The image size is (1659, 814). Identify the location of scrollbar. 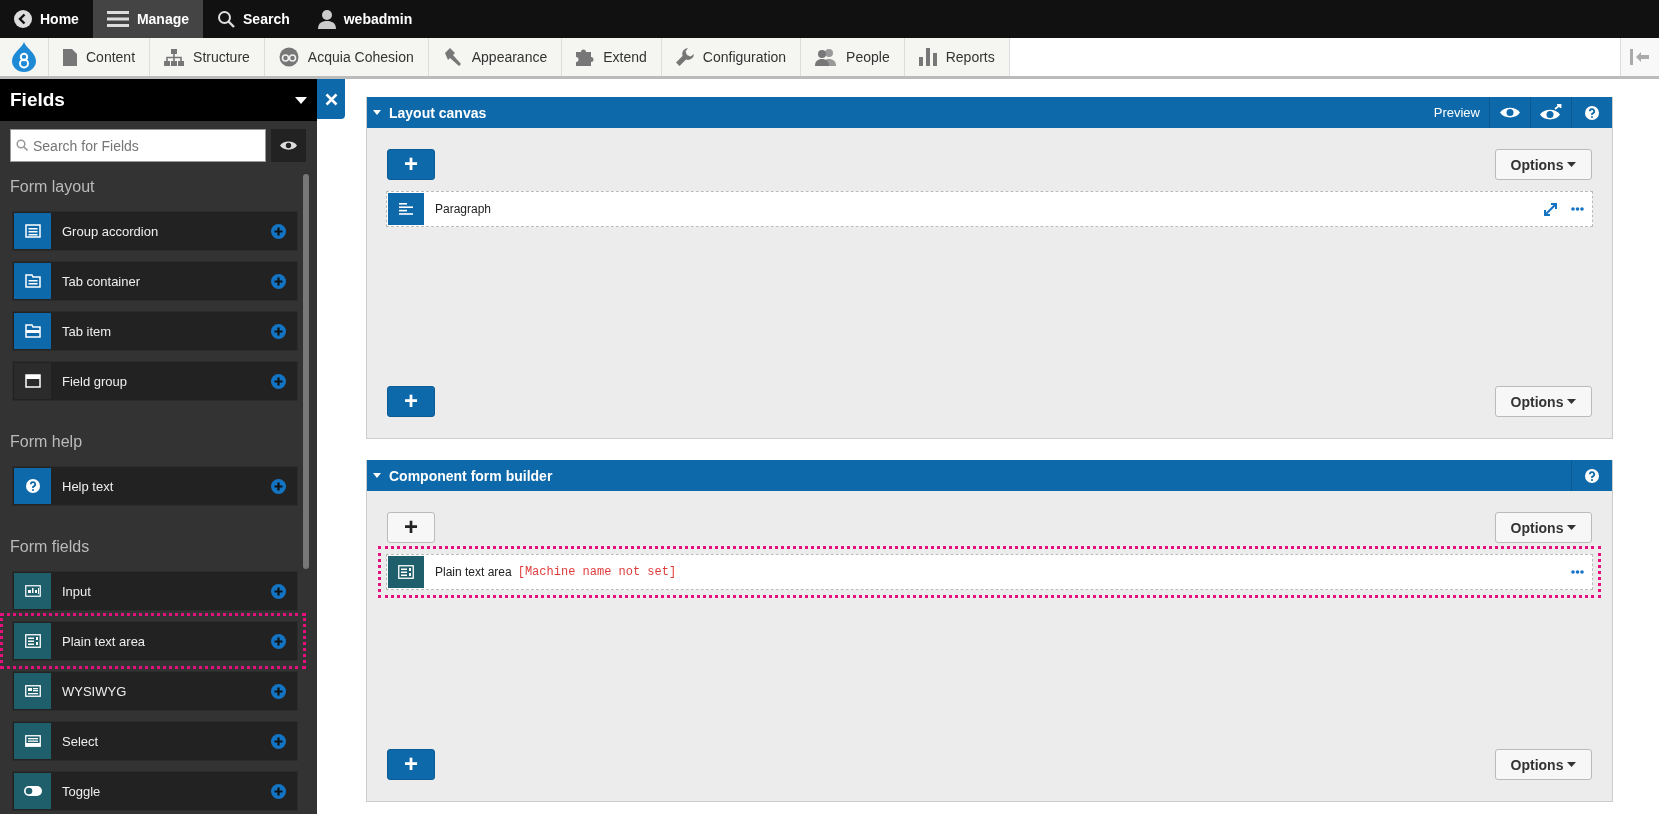
(306, 371).